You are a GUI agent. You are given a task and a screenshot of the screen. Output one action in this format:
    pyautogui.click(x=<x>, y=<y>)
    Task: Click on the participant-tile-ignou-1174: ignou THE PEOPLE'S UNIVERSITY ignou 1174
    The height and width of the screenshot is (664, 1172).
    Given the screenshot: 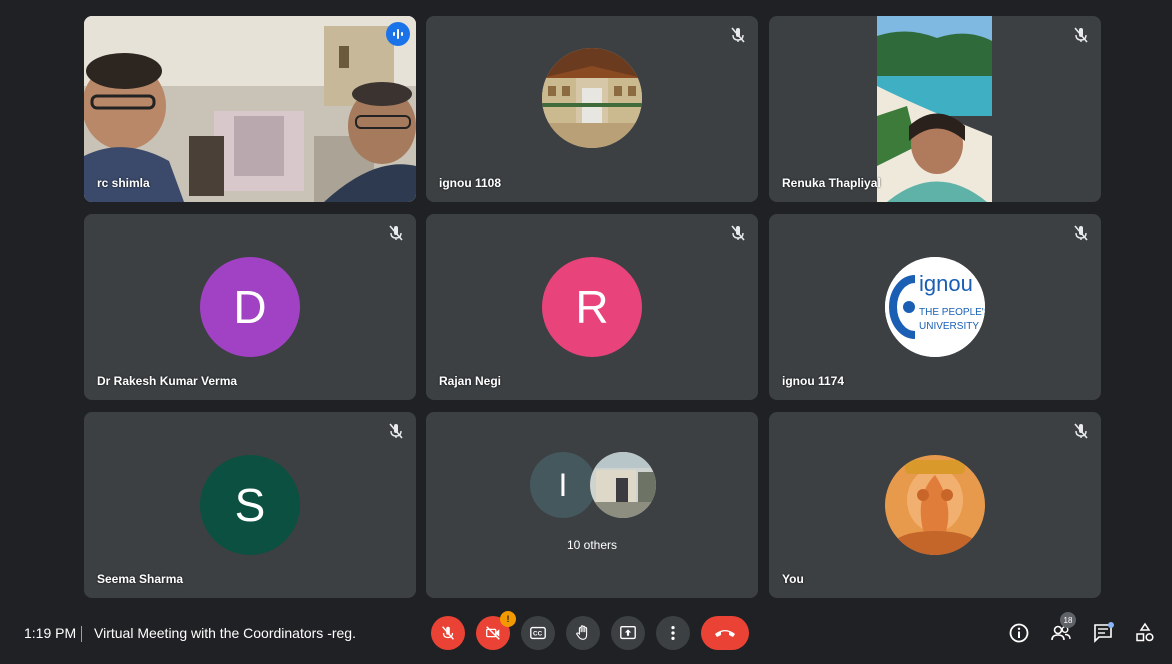 What is the action you would take?
    pyautogui.click(x=935, y=307)
    